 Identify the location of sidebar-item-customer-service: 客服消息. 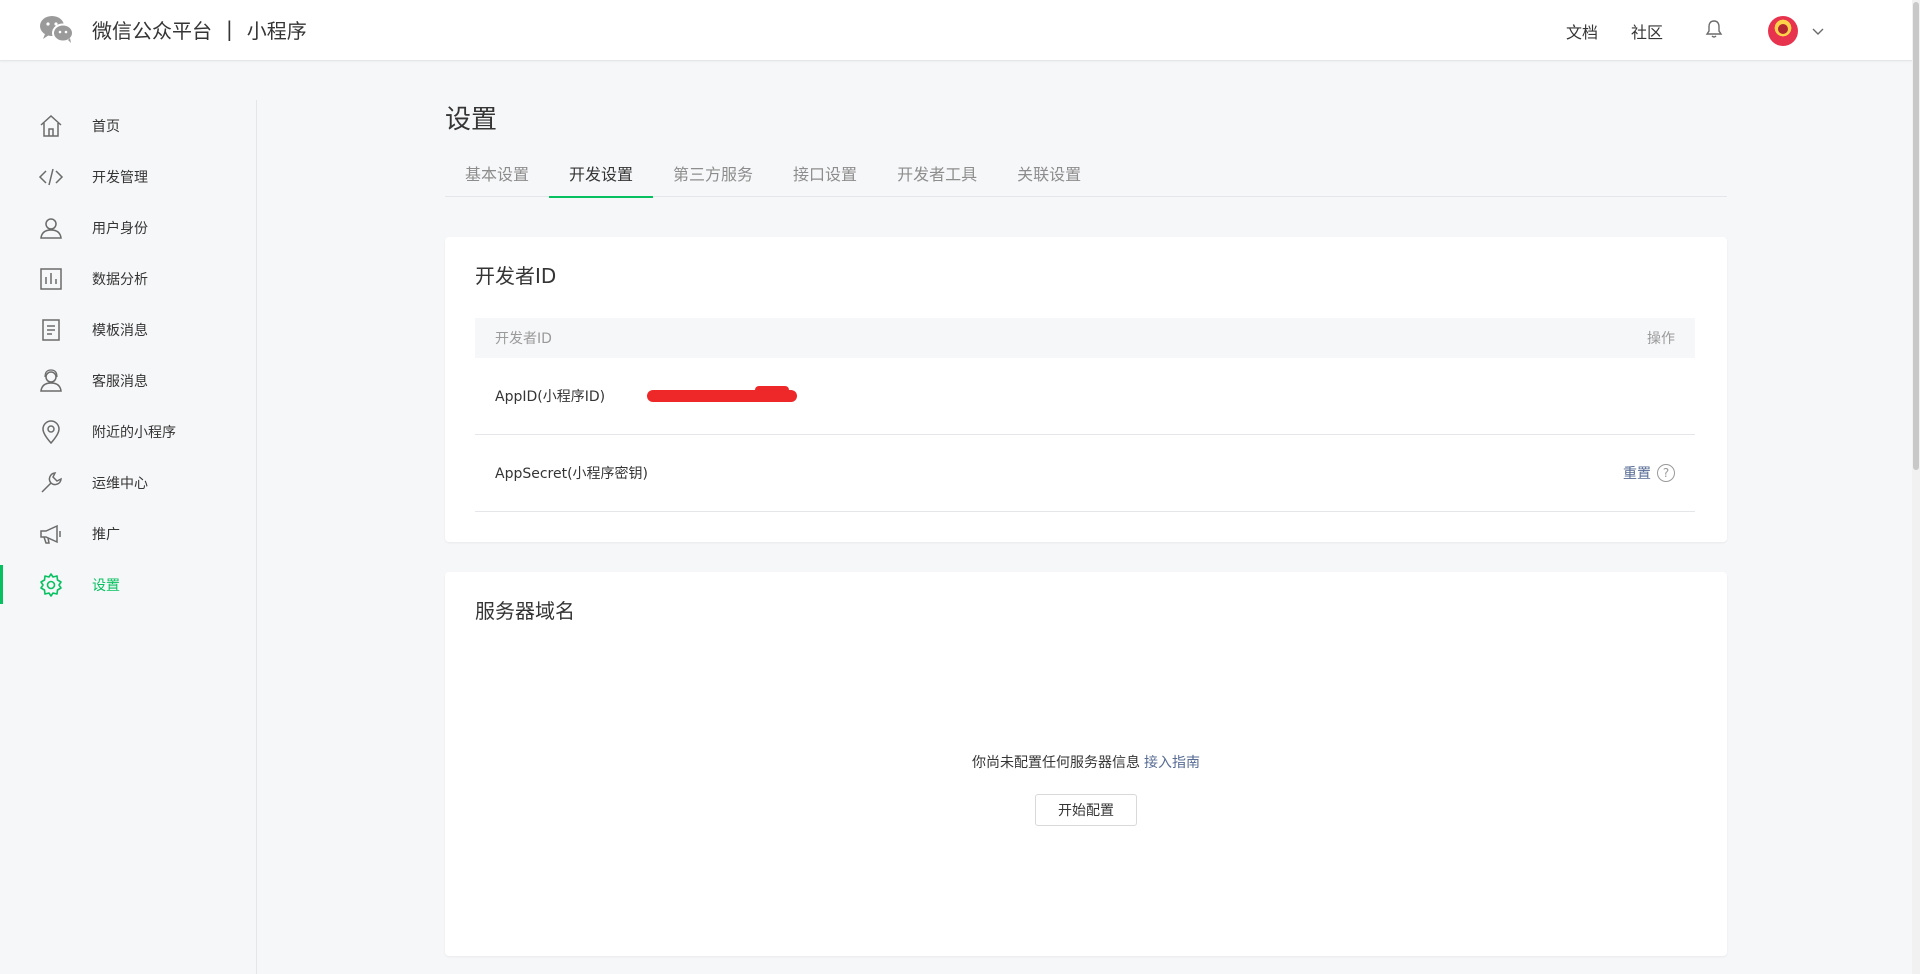
(128, 380).